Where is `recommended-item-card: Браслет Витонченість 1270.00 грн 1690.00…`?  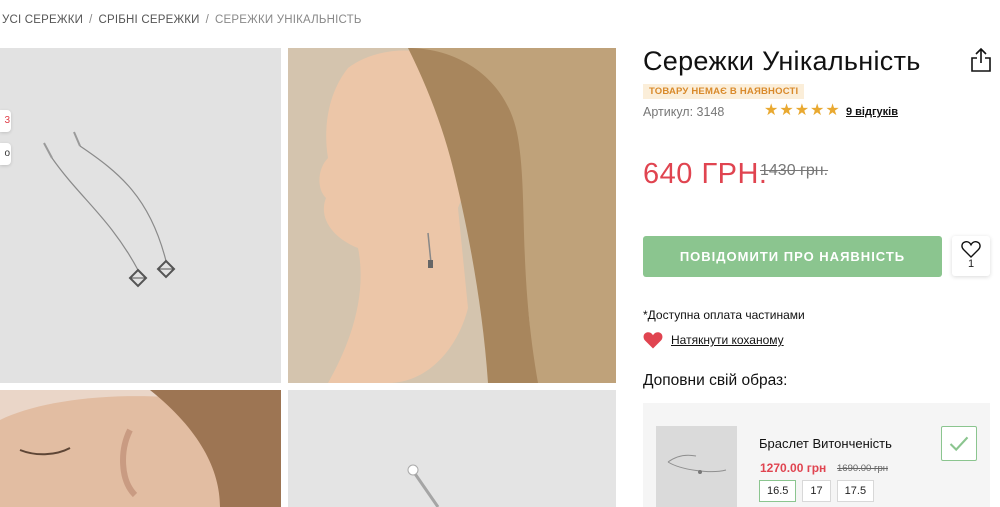
recommended-item-card: Браслет Витонченість 1270.00 грн 1690.00… is located at coordinates (816, 455).